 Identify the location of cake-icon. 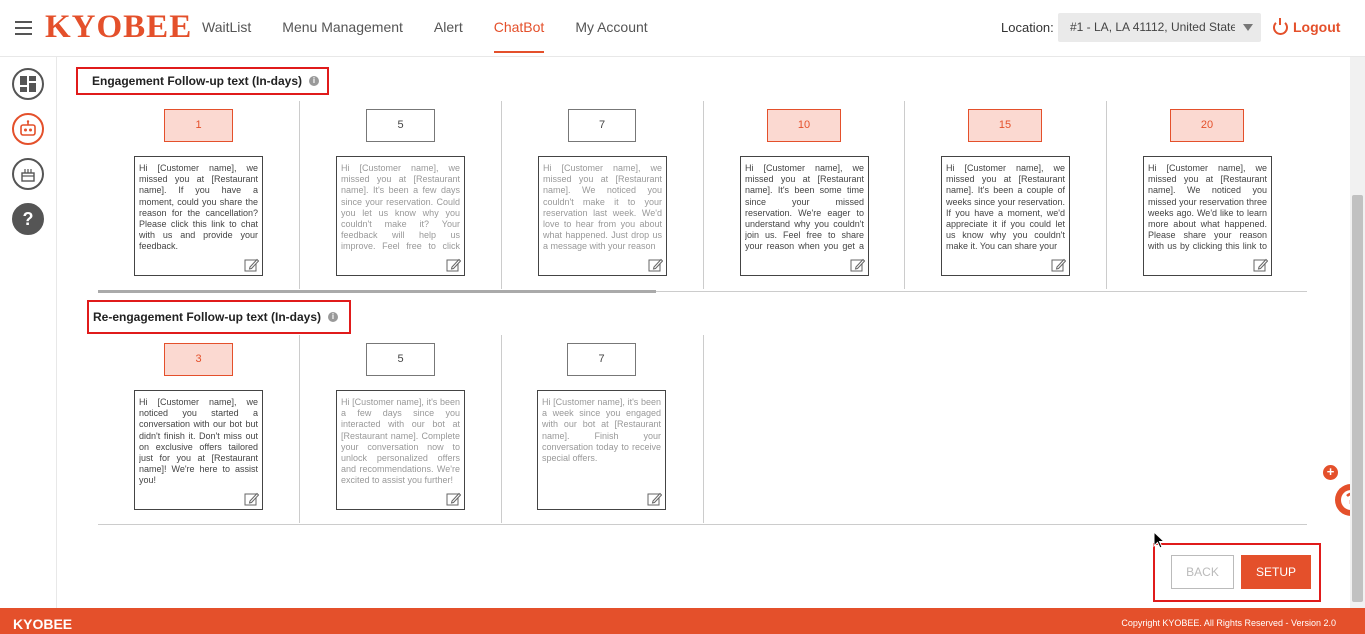
(28, 174).